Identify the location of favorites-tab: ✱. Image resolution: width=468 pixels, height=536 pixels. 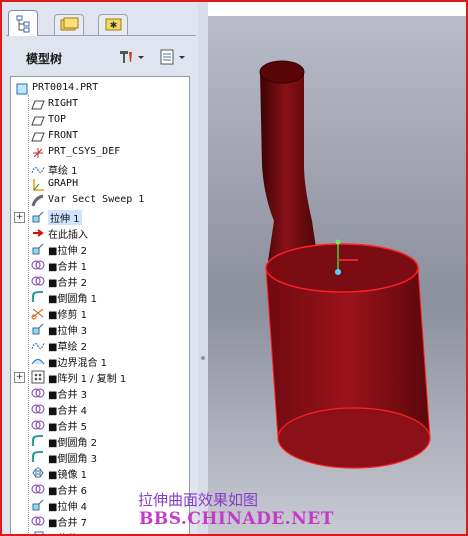
(113, 24).